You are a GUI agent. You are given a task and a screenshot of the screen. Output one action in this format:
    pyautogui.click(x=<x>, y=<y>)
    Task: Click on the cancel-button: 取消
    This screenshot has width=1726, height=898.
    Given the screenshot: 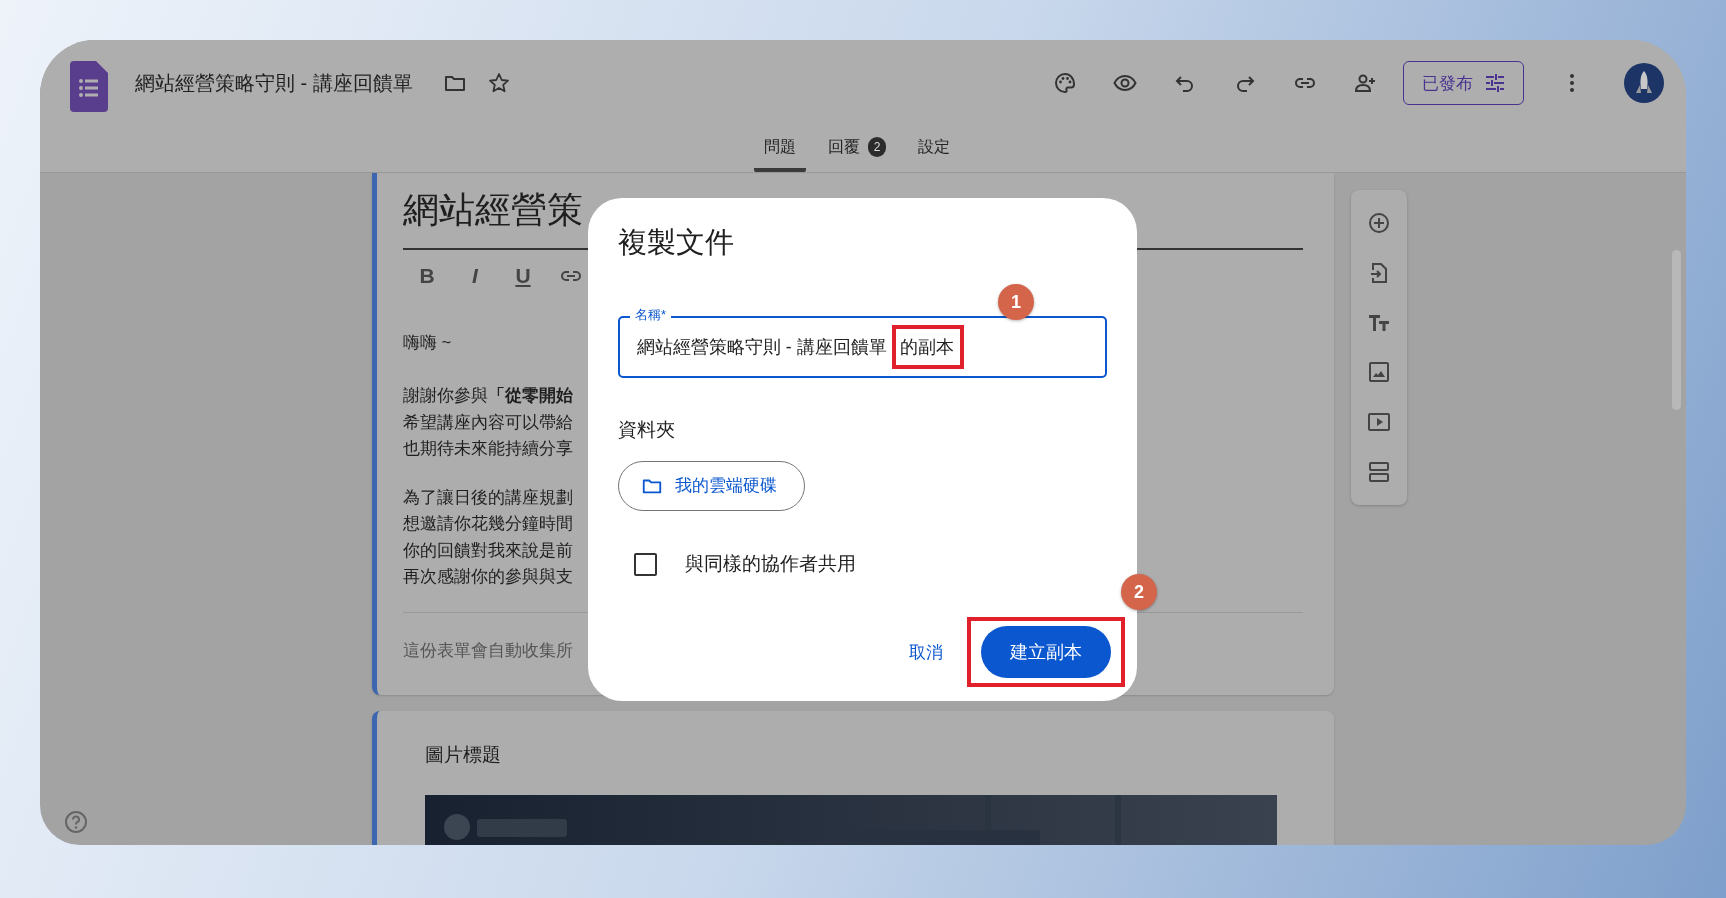 What is the action you would take?
    pyautogui.click(x=926, y=652)
    